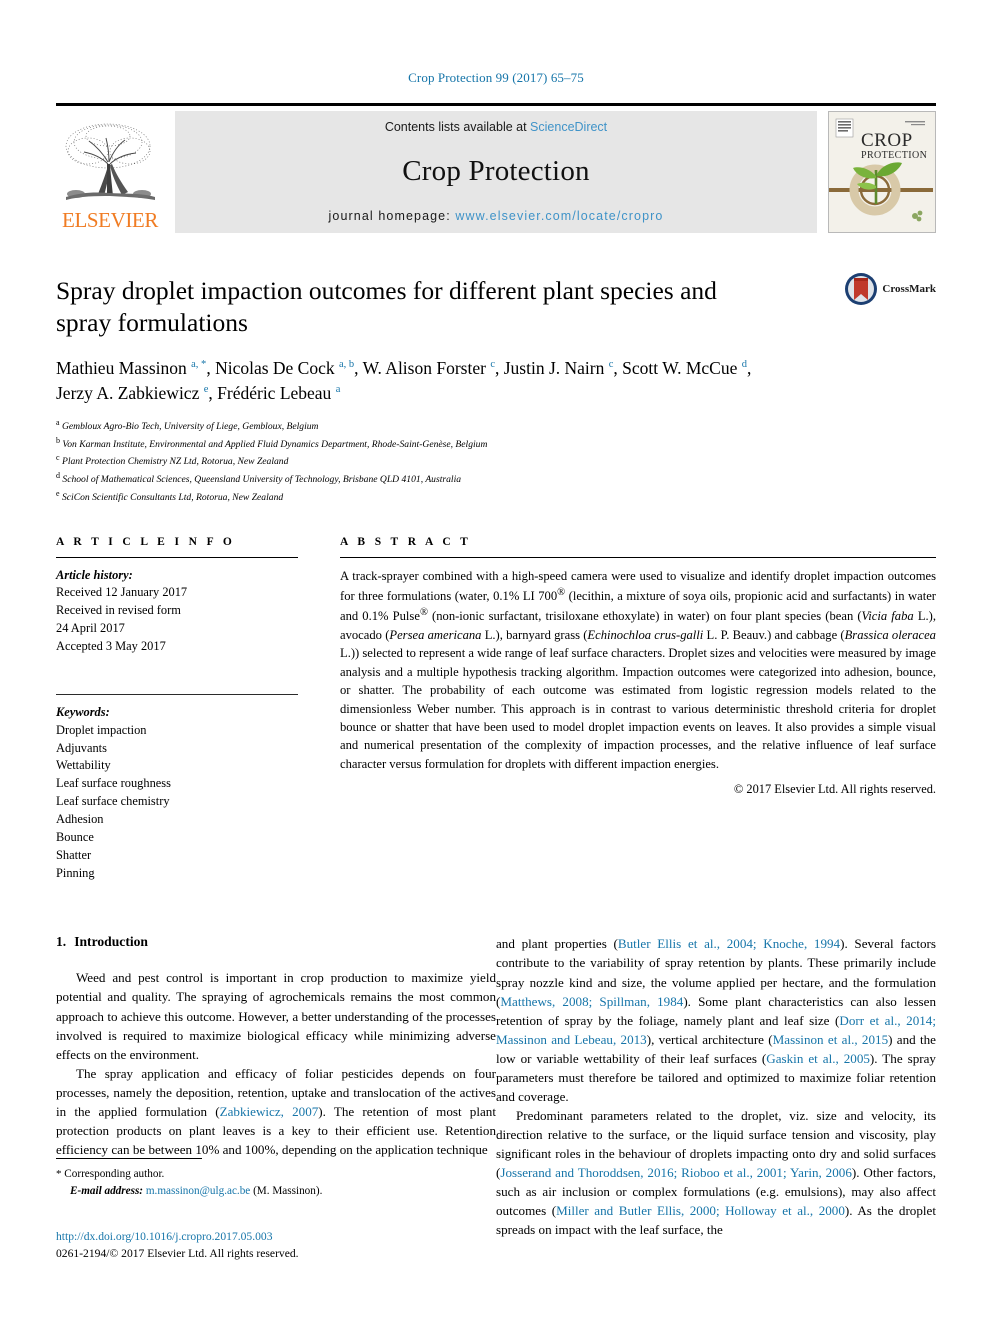  What do you see at coordinates (80, 818) in the screenshot?
I see `keyword-item: Adhesion` at bounding box center [80, 818].